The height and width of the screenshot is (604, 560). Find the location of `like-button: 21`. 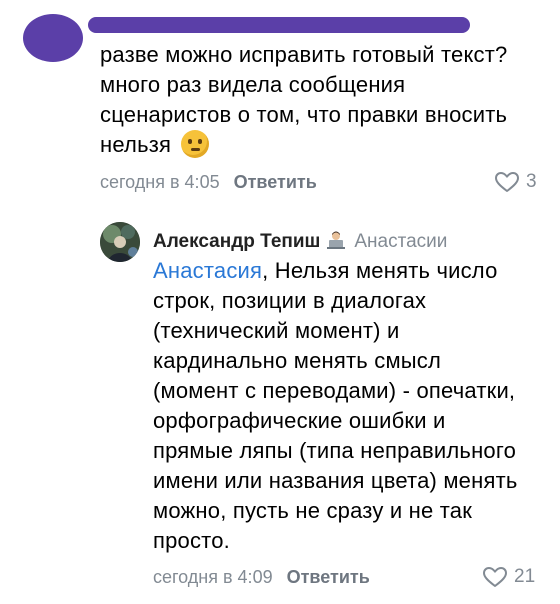

like-button: 21 is located at coordinates (508, 577).